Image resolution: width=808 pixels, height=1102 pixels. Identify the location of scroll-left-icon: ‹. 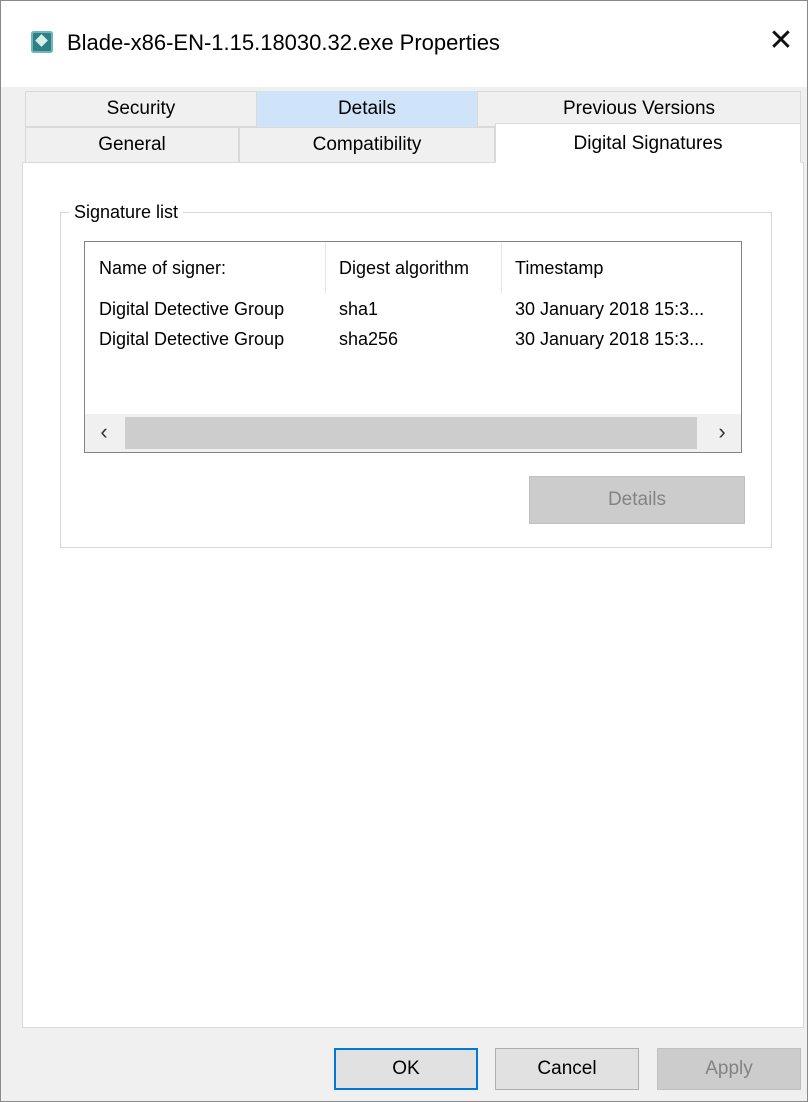
(104, 433).